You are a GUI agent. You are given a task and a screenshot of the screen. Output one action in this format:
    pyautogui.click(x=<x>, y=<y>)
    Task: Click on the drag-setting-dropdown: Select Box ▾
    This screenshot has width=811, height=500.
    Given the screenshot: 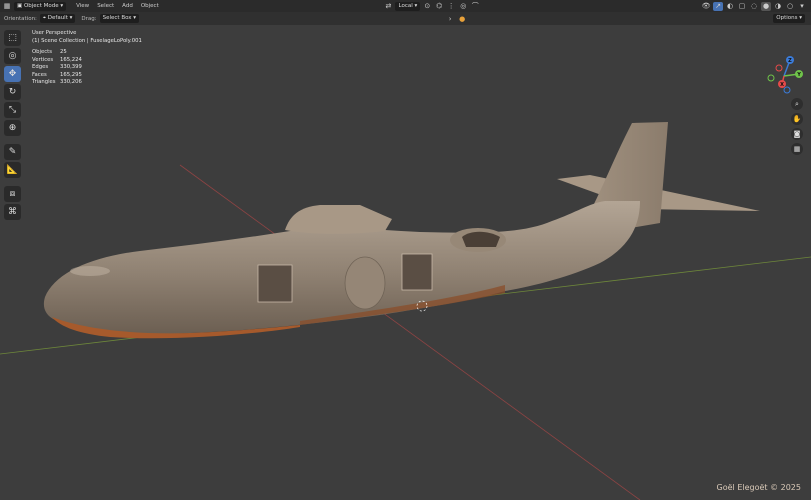 What is the action you would take?
    pyautogui.click(x=119, y=18)
    